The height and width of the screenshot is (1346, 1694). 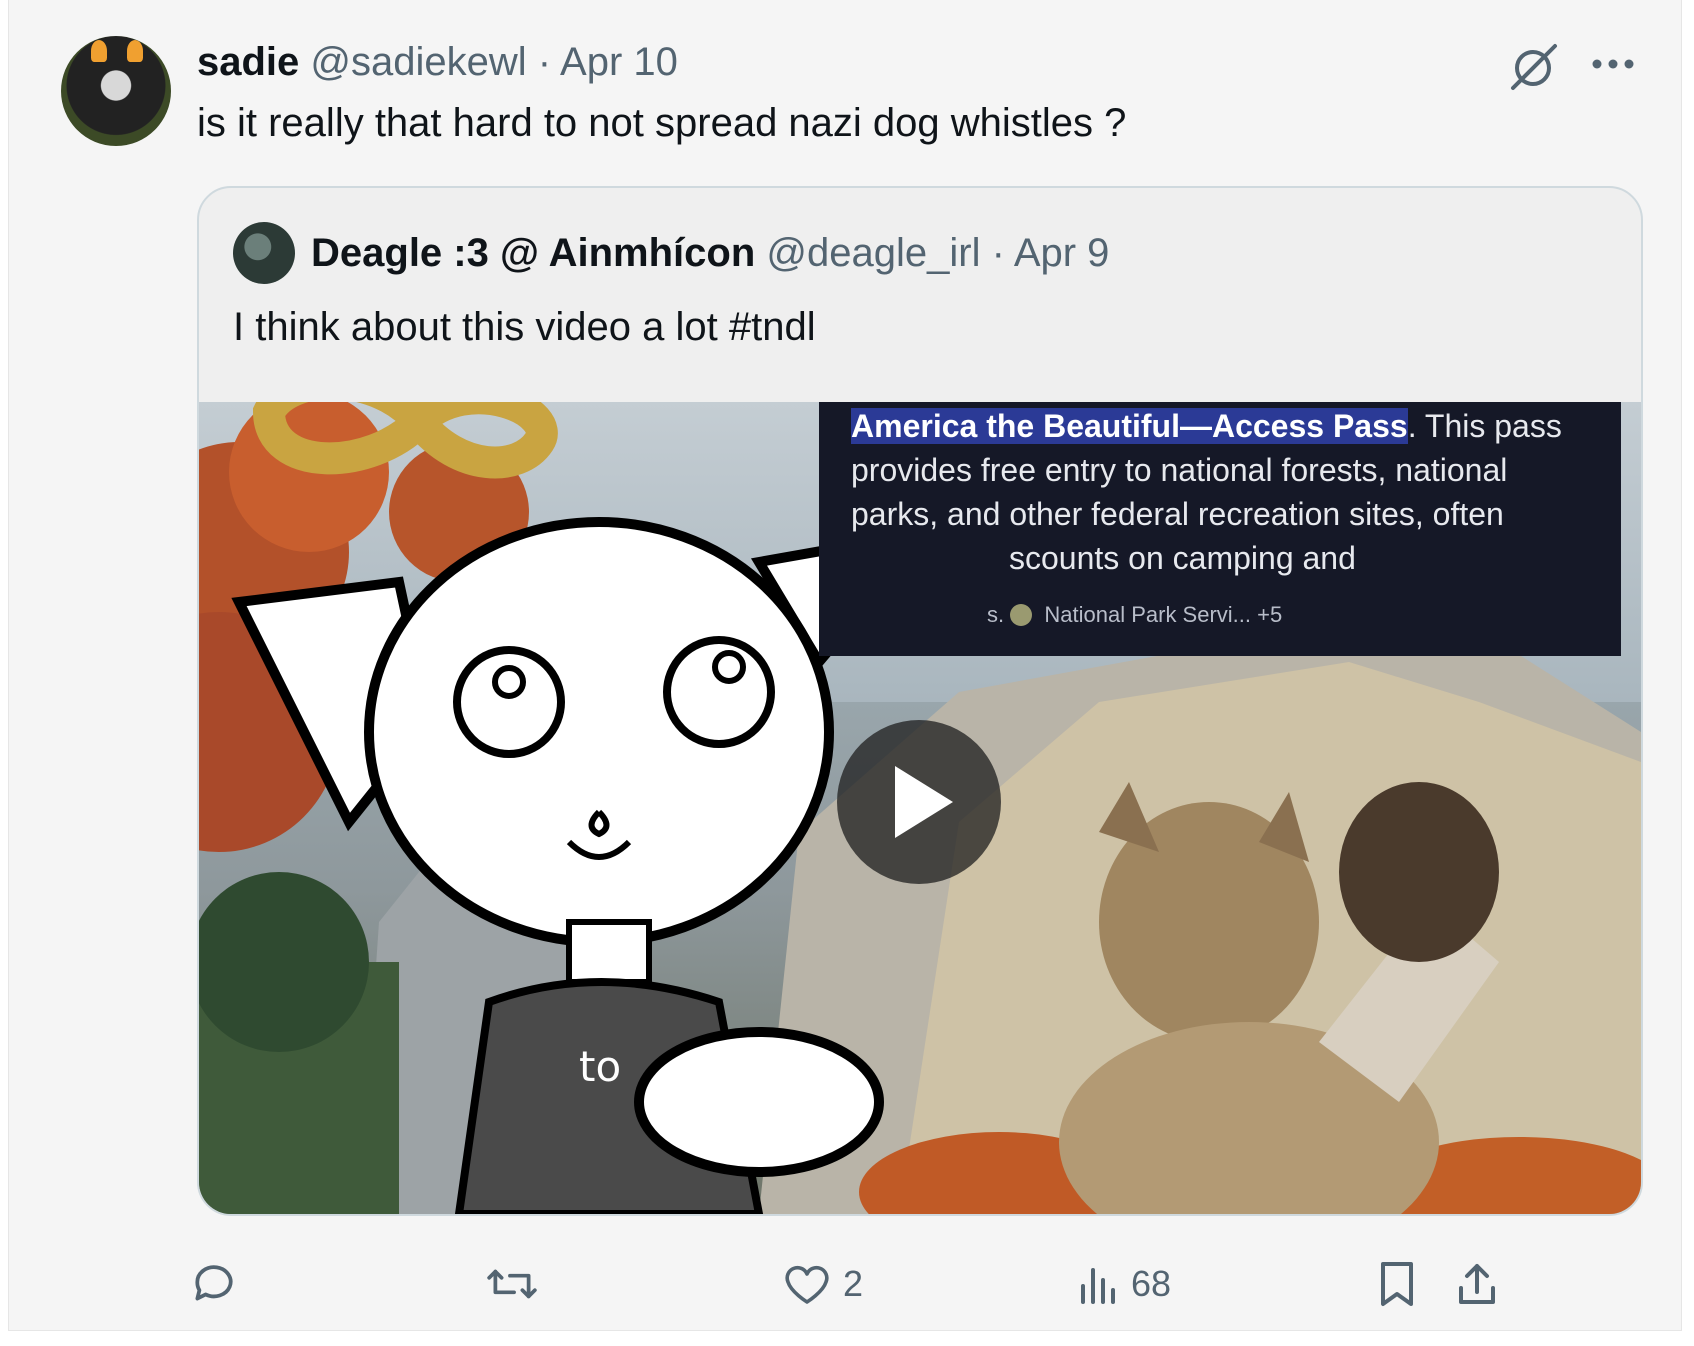 What do you see at coordinates (619, 62) in the screenshot?
I see `tweet-date: Apr 10` at bounding box center [619, 62].